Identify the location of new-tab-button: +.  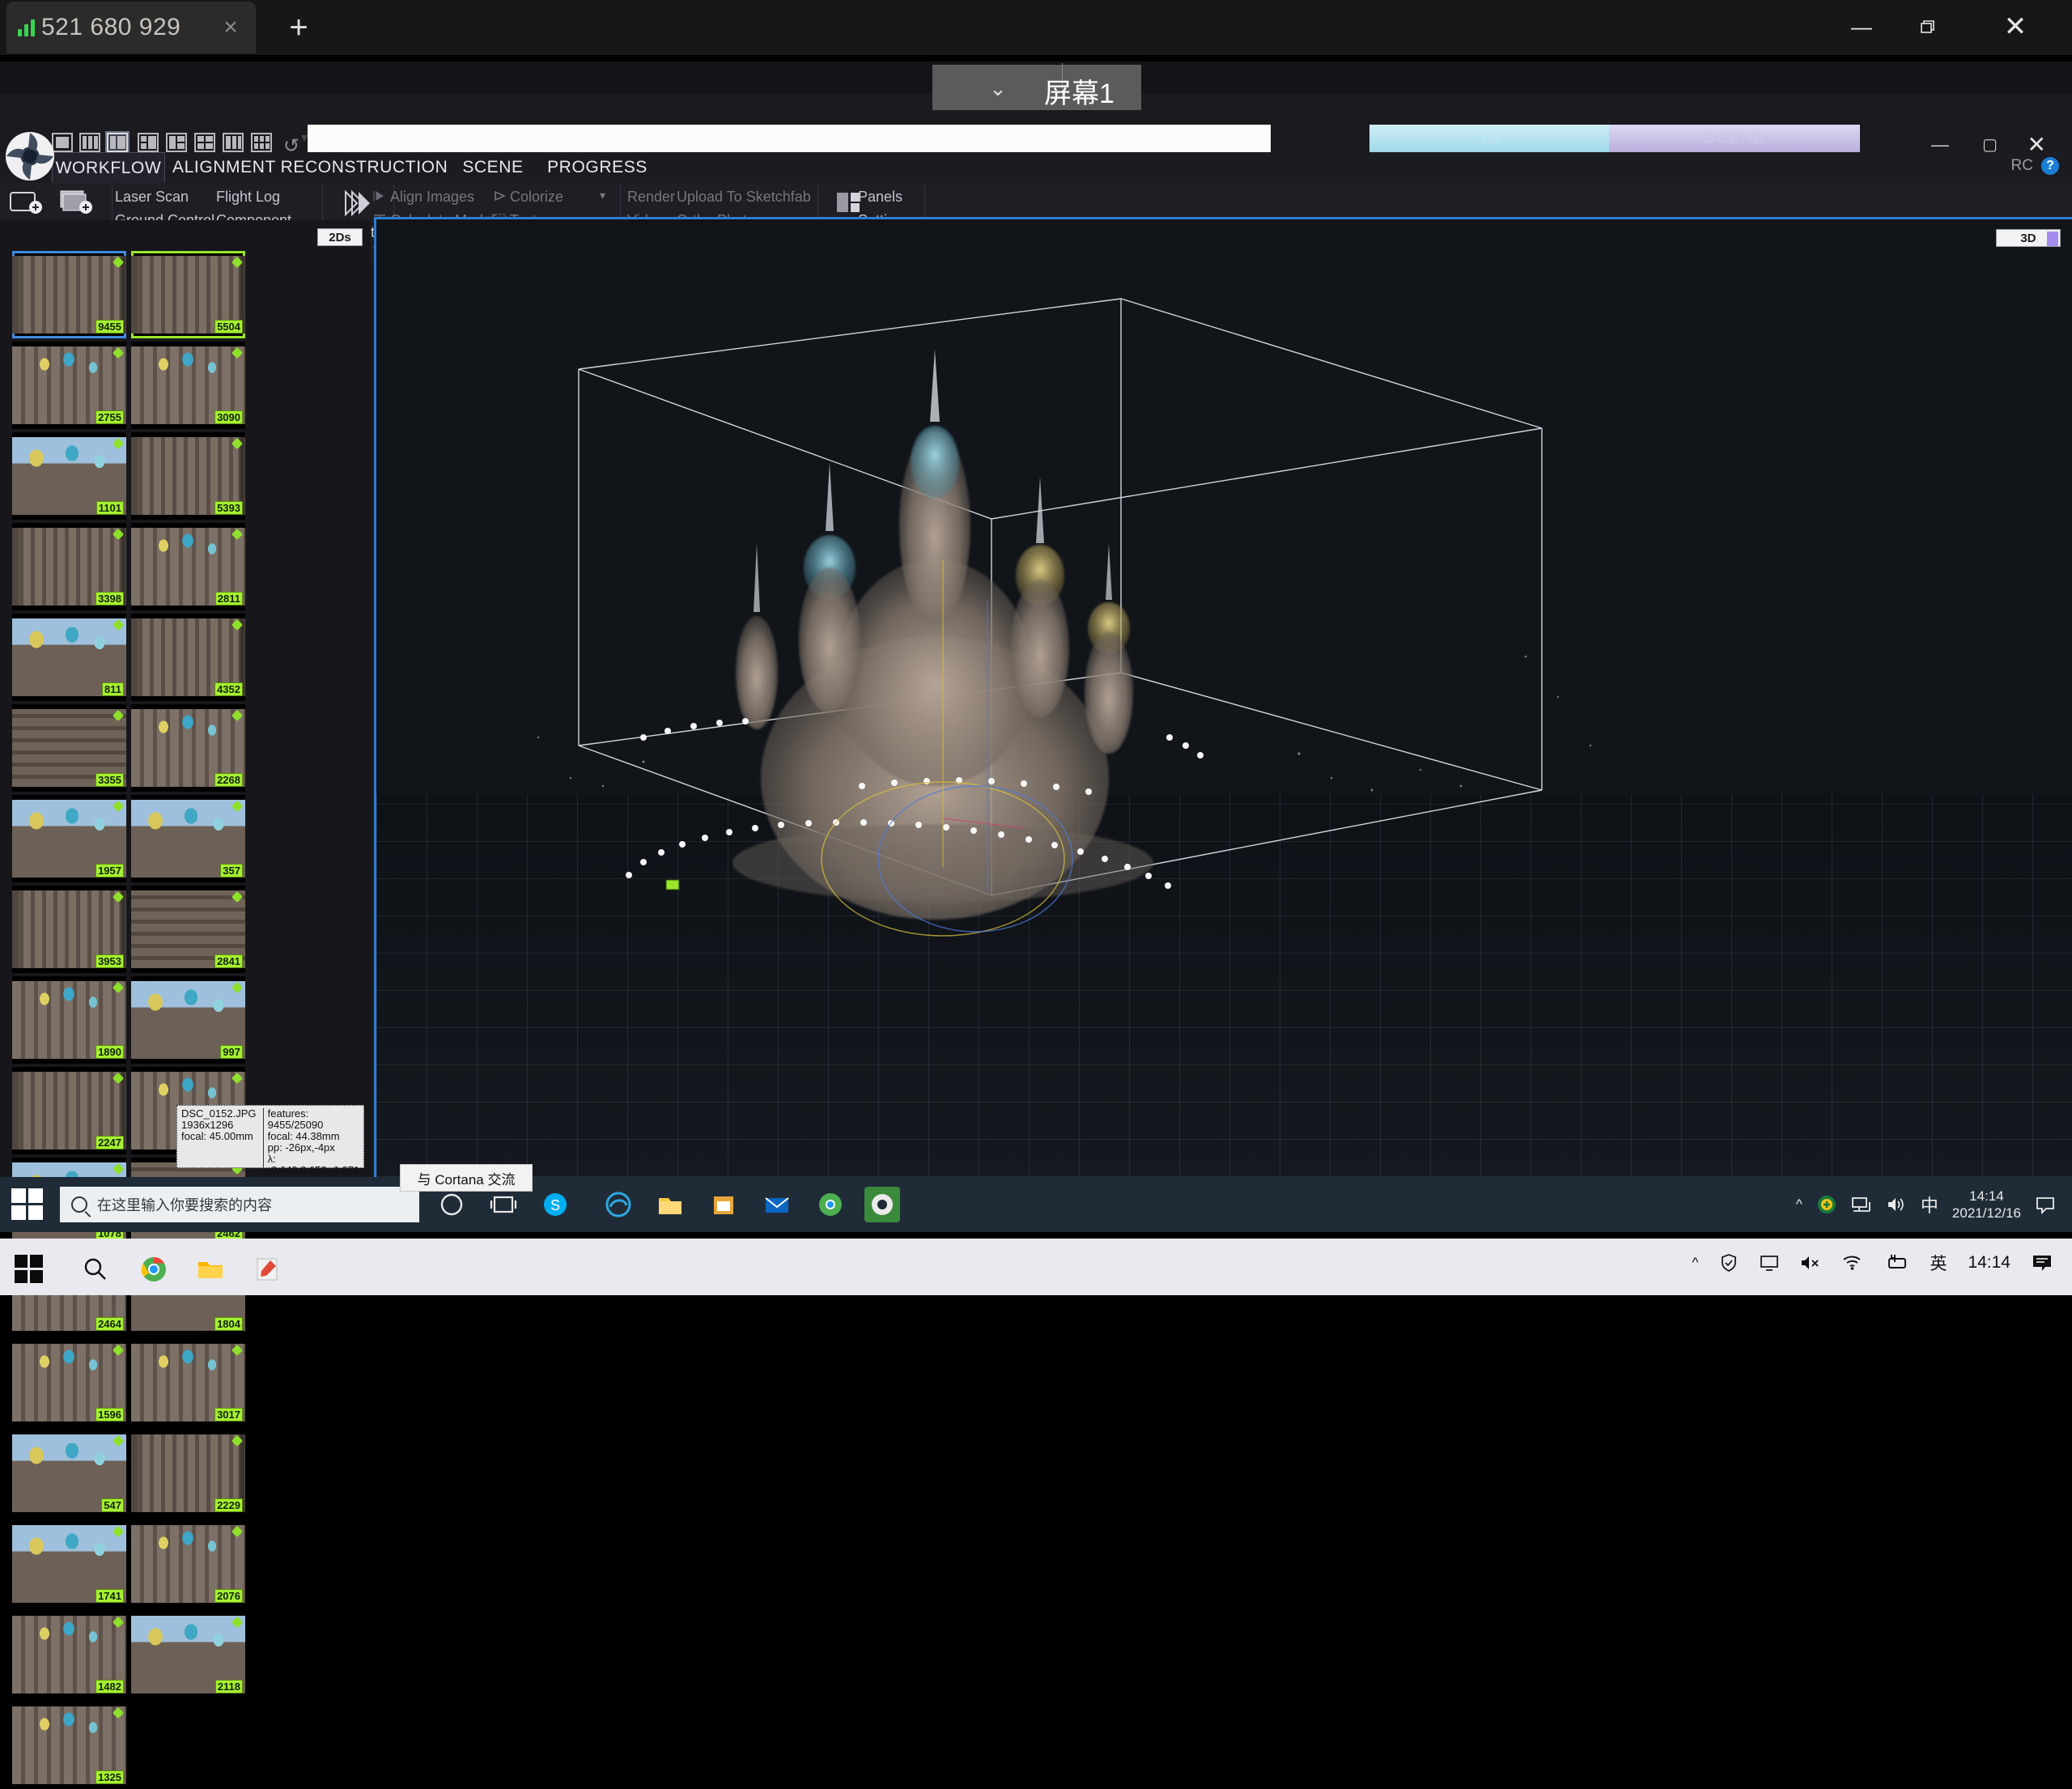
(298, 27).